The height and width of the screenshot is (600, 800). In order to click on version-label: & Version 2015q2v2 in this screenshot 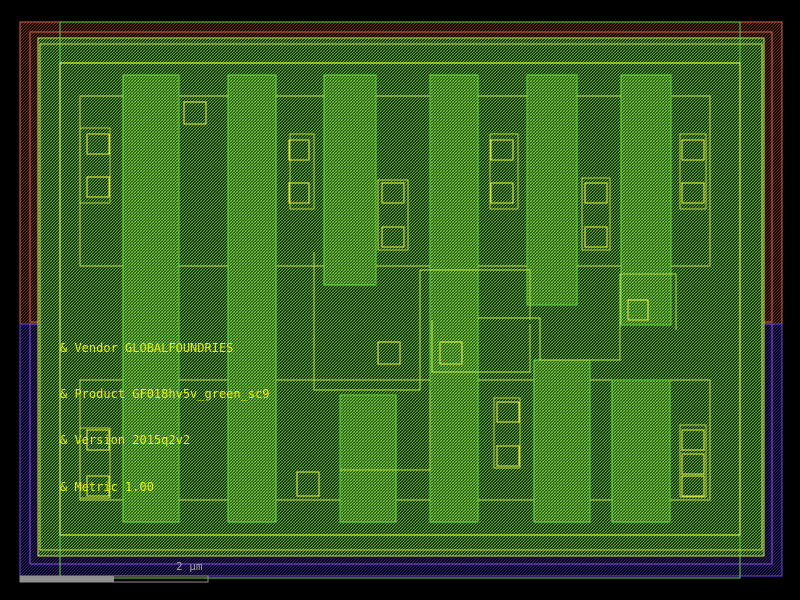, I will do `click(125, 440)`.